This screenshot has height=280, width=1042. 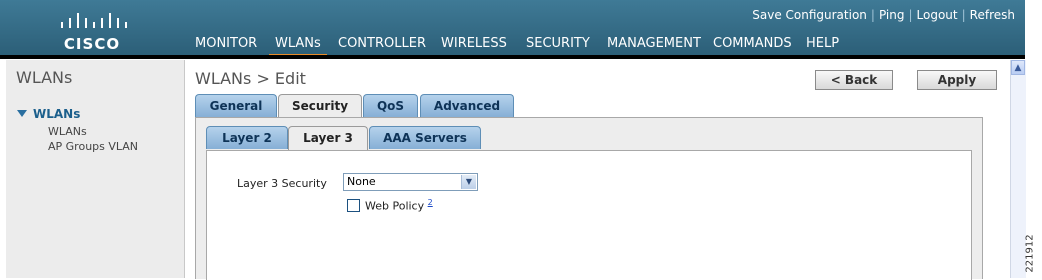 I want to click on back-button: < Back, so click(x=854, y=80).